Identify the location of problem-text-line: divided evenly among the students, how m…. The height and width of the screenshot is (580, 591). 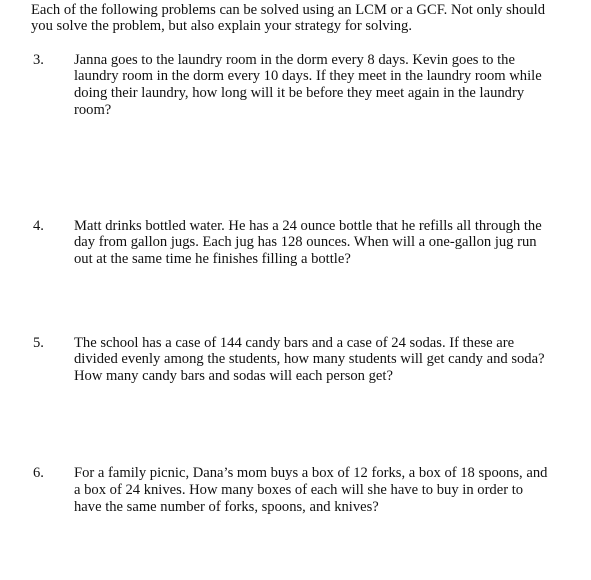
(309, 359).